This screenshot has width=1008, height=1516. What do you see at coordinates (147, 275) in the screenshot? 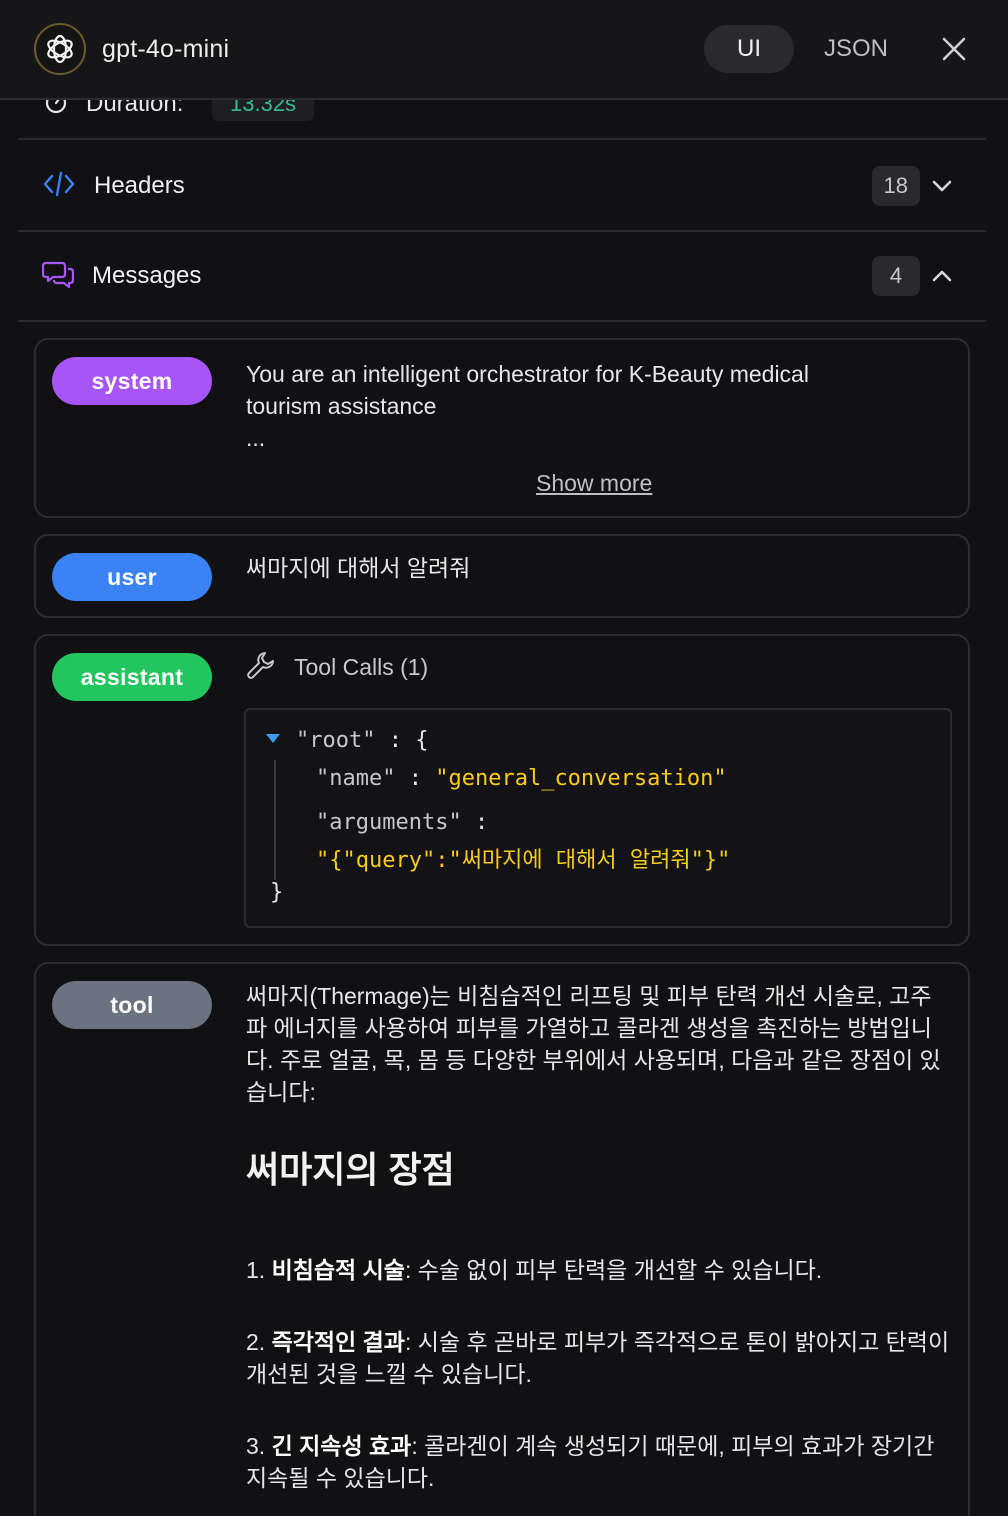
I see `messages-title: Messages` at bounding box center [147, 275].